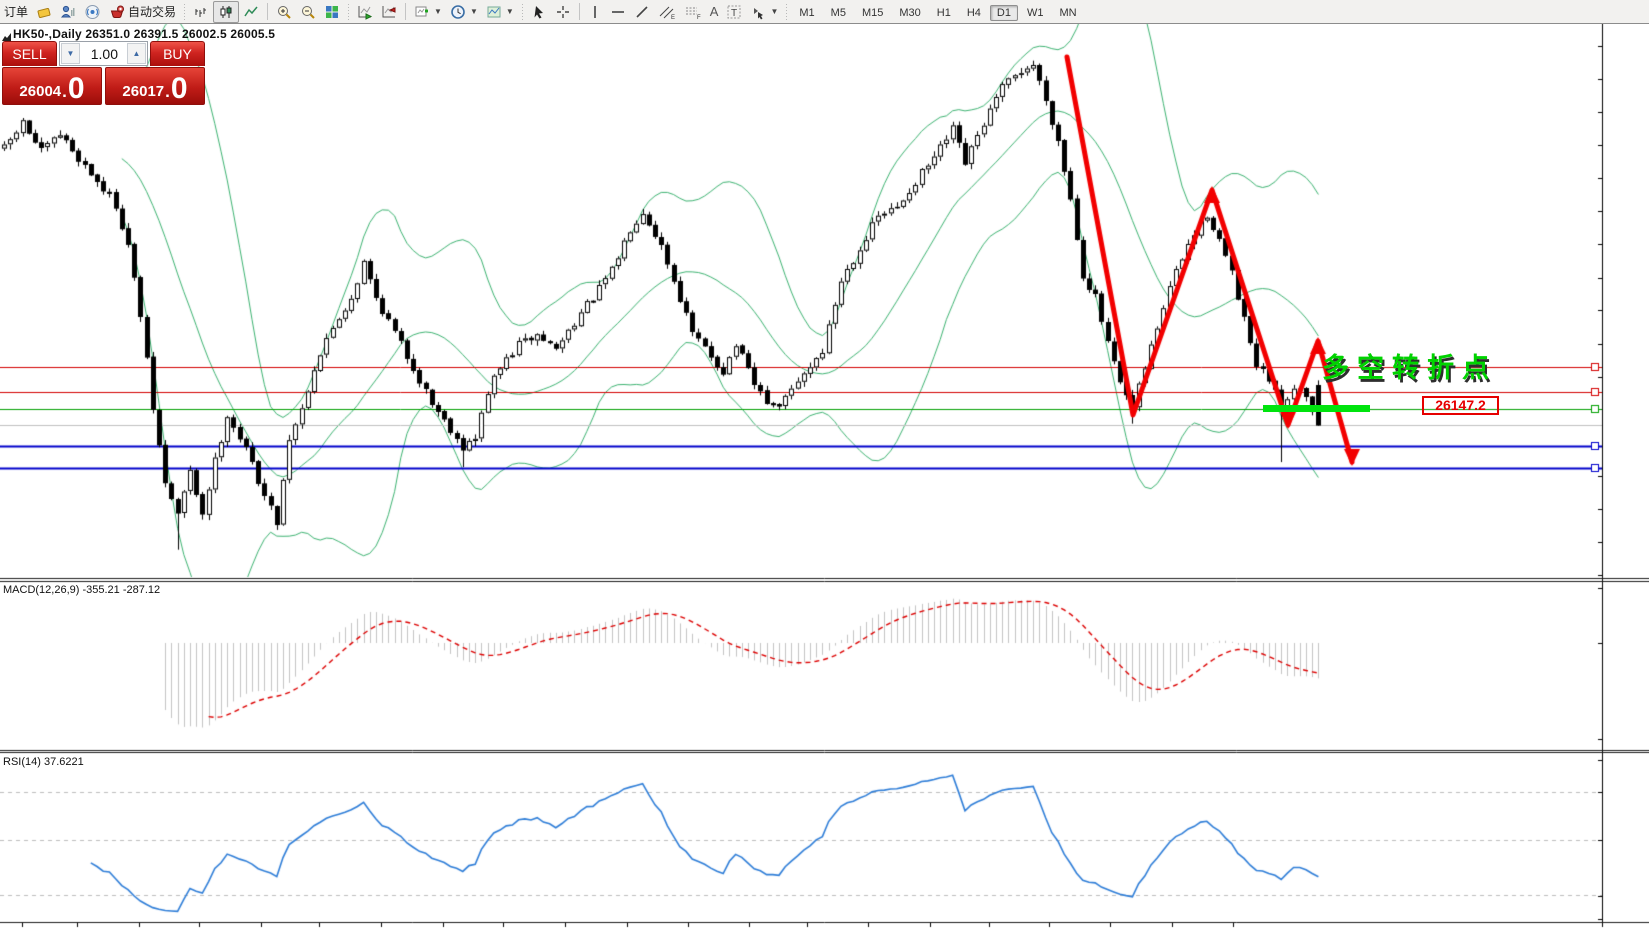 This screenshot has height=946, width=1649. What do you see at coordinates (68, 12) in the screenshot?
I see `profile-icon` at bounding box center [68, 12].